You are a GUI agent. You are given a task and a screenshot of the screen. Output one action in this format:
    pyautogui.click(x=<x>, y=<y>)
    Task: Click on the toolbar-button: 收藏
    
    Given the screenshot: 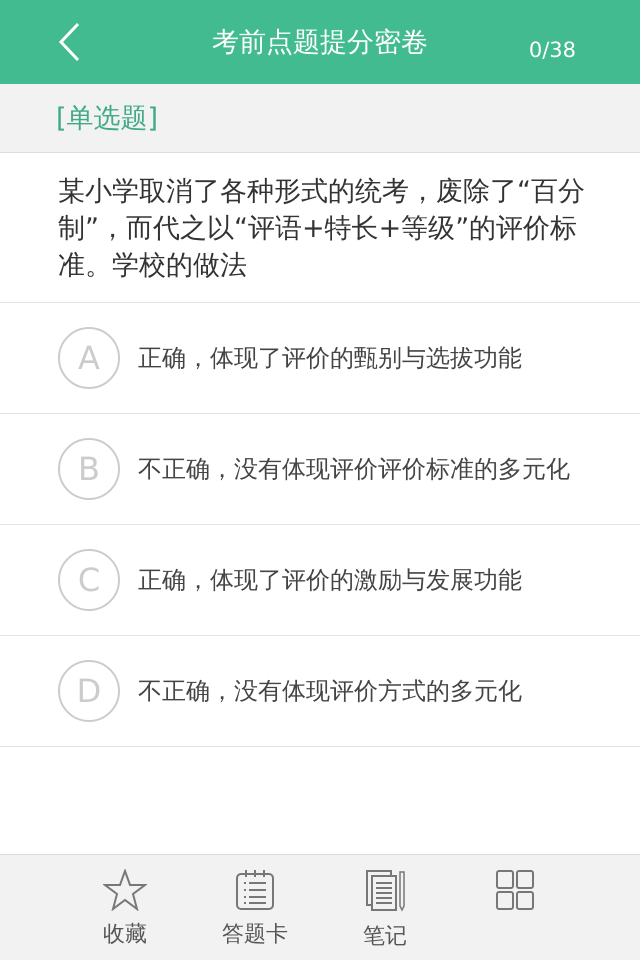 What is the action you would take?
    pyautogui.click(x=125, y=907)
    